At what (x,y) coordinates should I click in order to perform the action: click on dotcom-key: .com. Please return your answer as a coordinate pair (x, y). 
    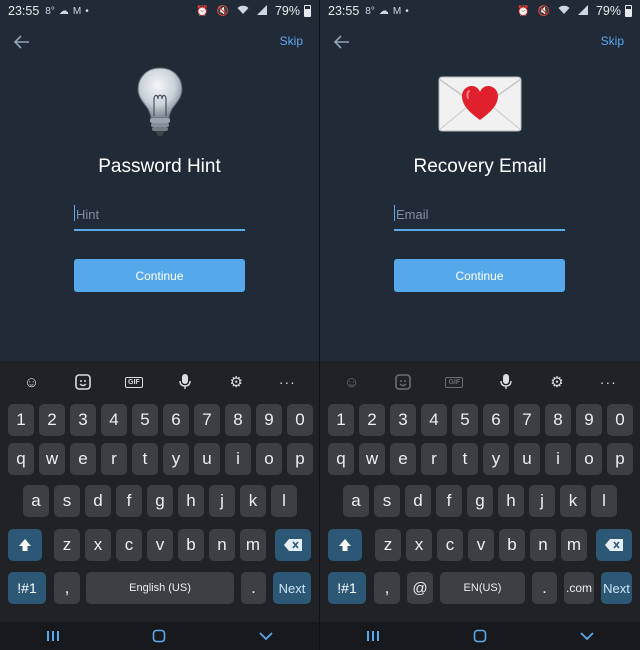
    Looking at the image, I should click on (579, 588).